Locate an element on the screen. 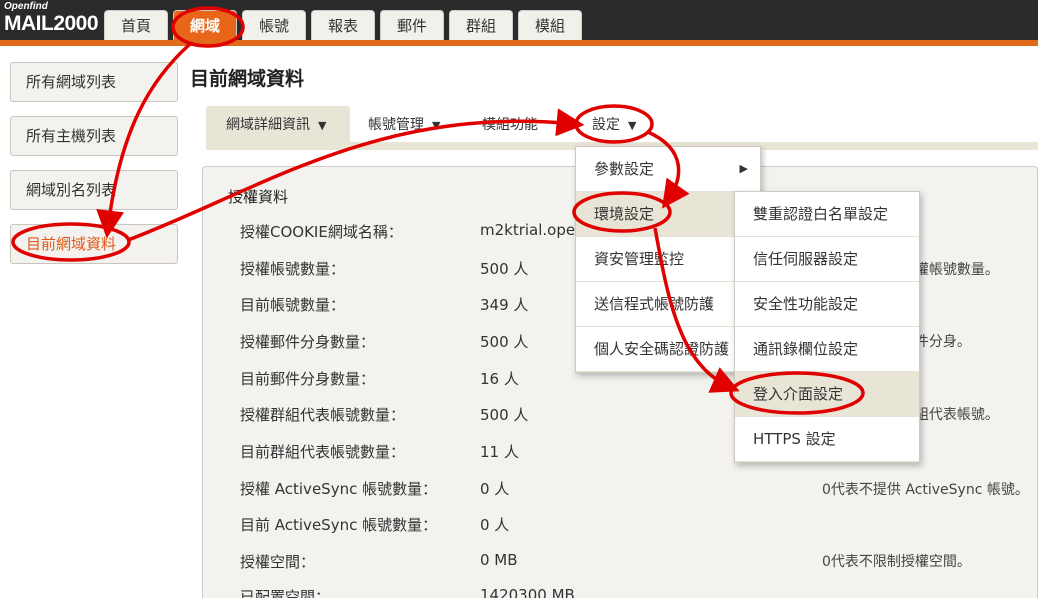 The width and height of the screenshot is (1038, 598). app-logo: Openfind MAIL2000 is located at coordinates (51, 18).